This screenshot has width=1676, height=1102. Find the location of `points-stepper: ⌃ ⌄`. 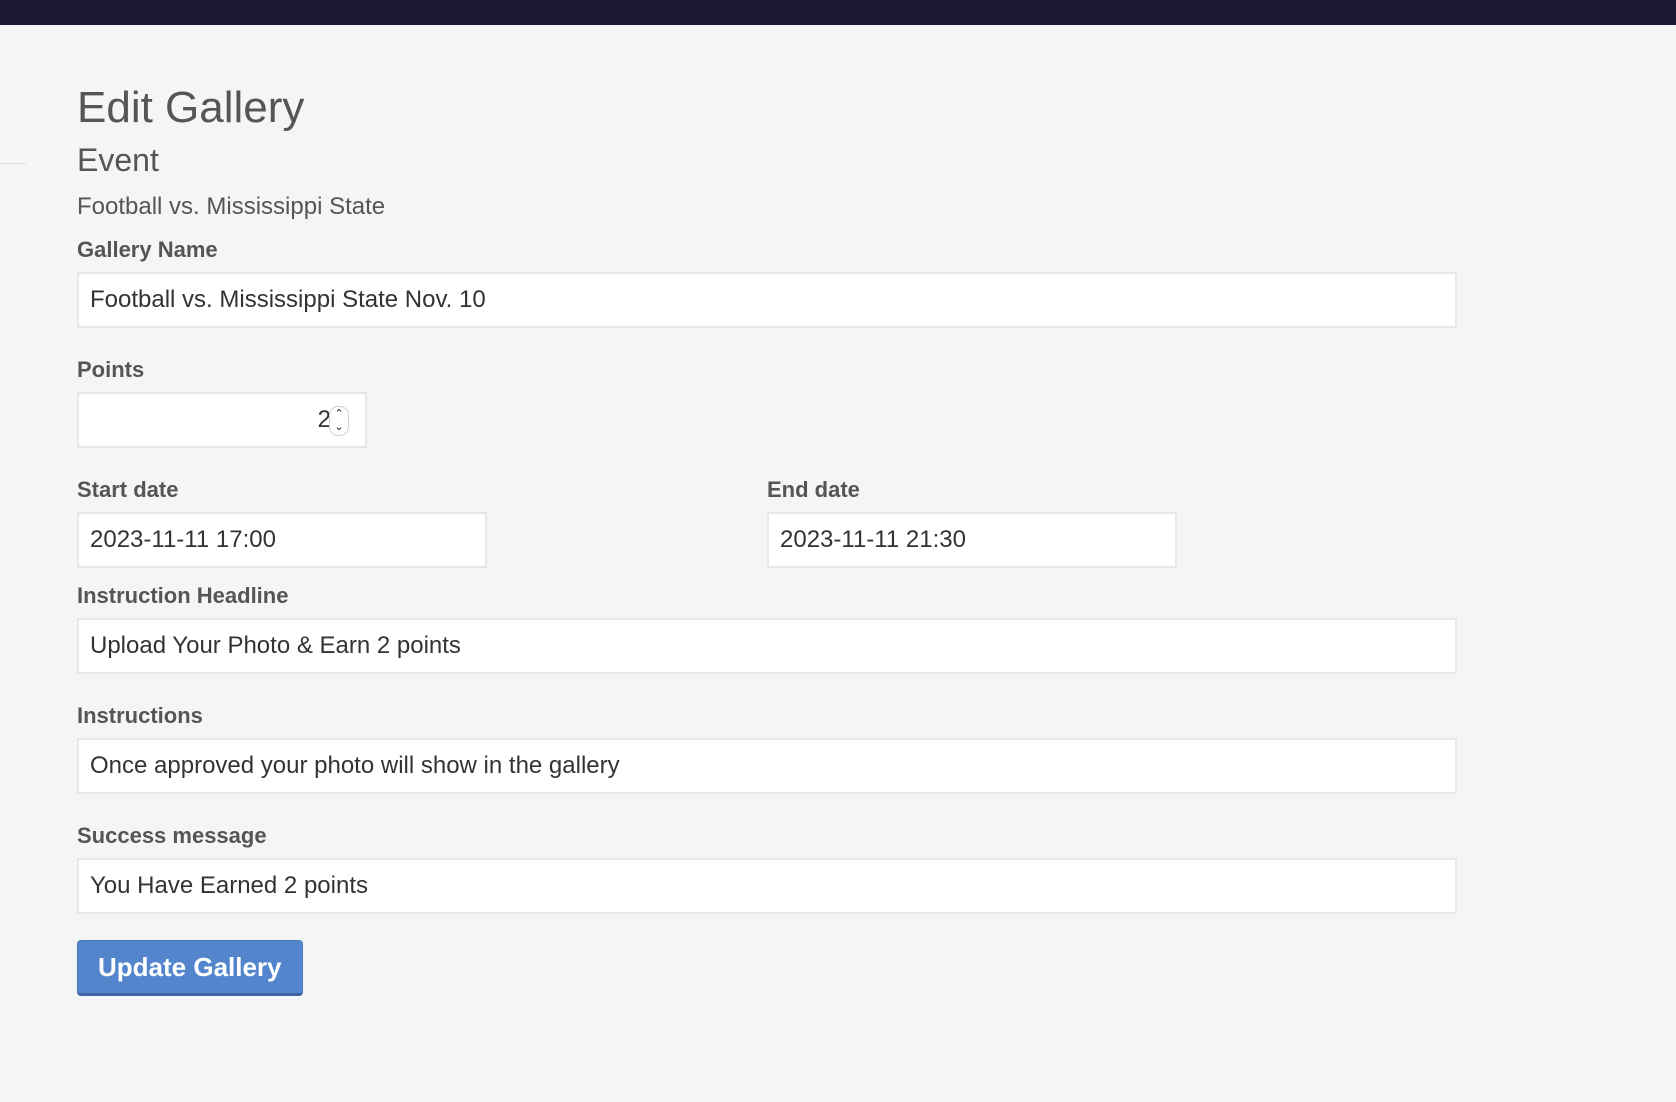

points-stepper: ⌃ ⌄ is located at coordinates (339, 421).